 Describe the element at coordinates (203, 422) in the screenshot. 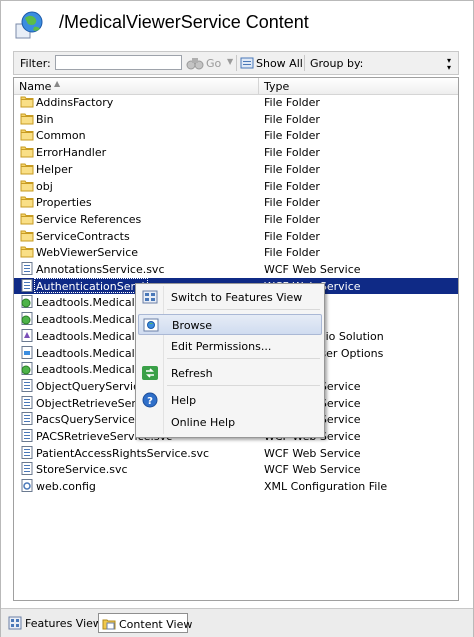

I see `menu-item-label: Online Help` at that location.